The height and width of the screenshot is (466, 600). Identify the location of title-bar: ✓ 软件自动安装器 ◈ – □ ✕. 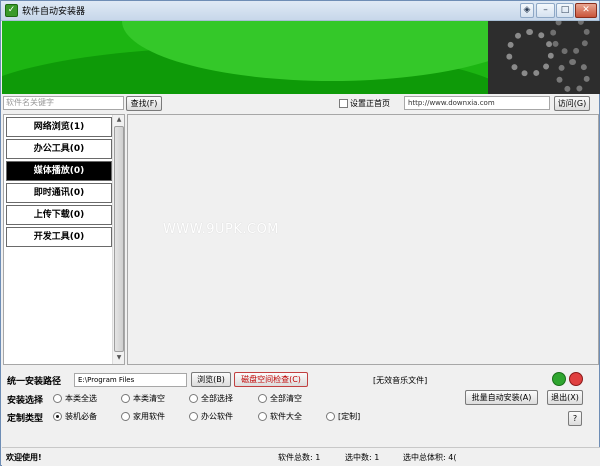
(300, 11).